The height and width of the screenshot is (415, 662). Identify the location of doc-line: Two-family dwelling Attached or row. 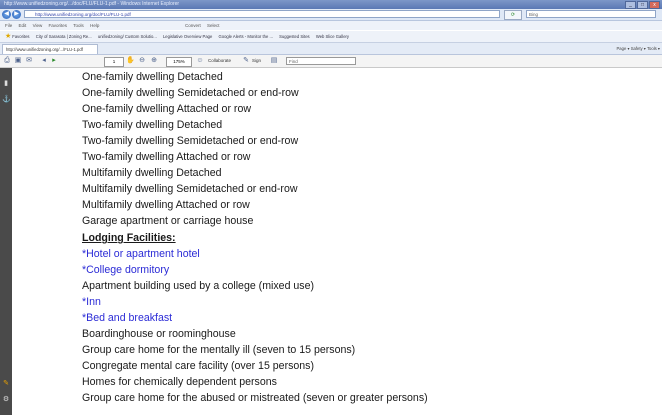
(166, 157).